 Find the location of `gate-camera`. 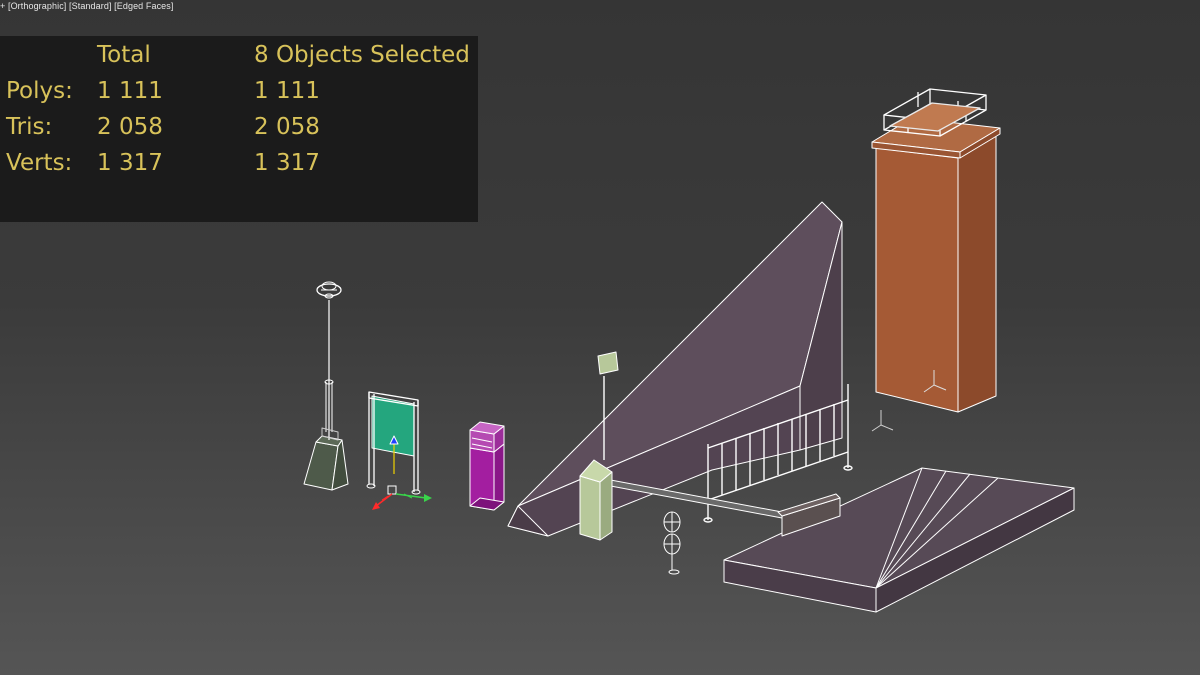

gate-camera is located at coordinates (608, 363).